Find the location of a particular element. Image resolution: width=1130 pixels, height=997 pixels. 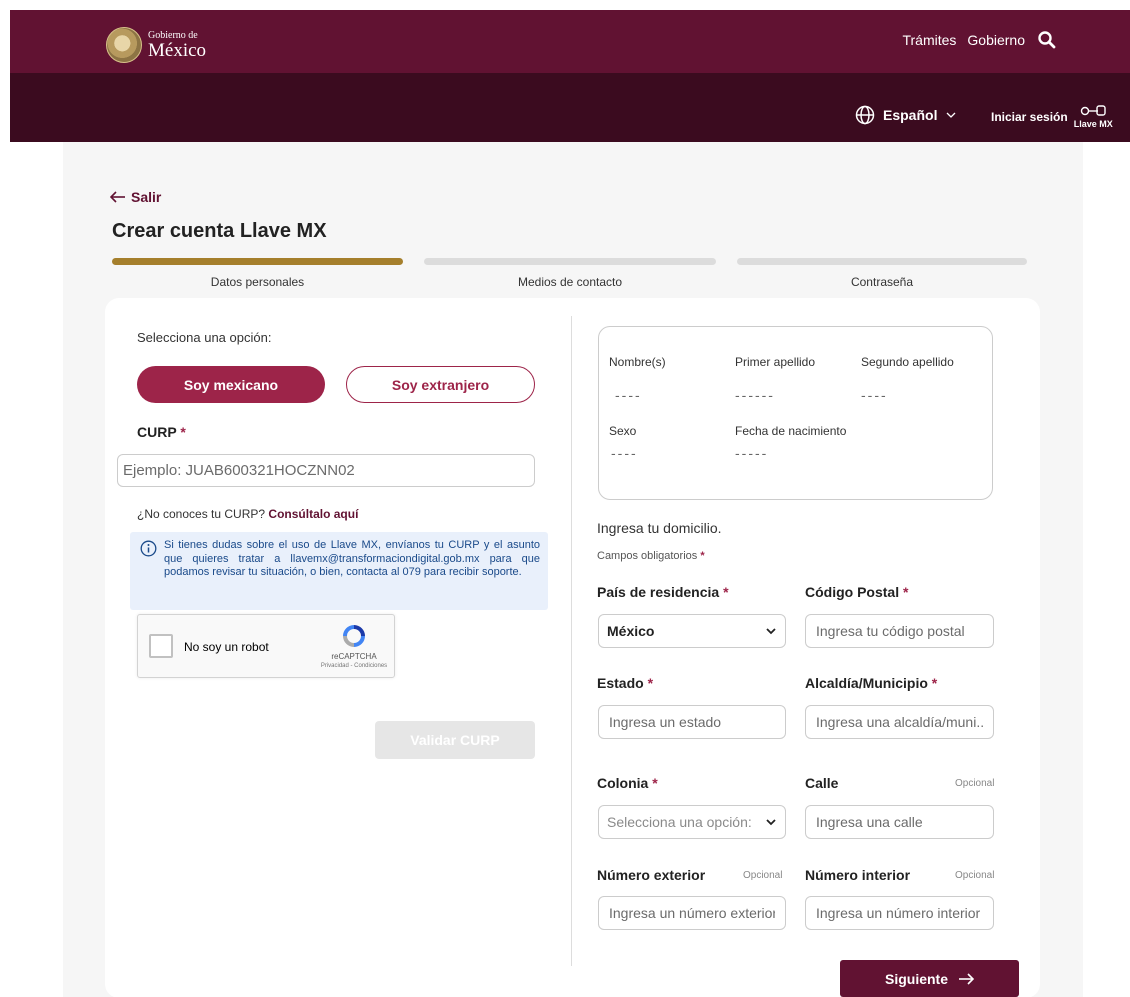

info-icon is located at coordinates (148, 548).